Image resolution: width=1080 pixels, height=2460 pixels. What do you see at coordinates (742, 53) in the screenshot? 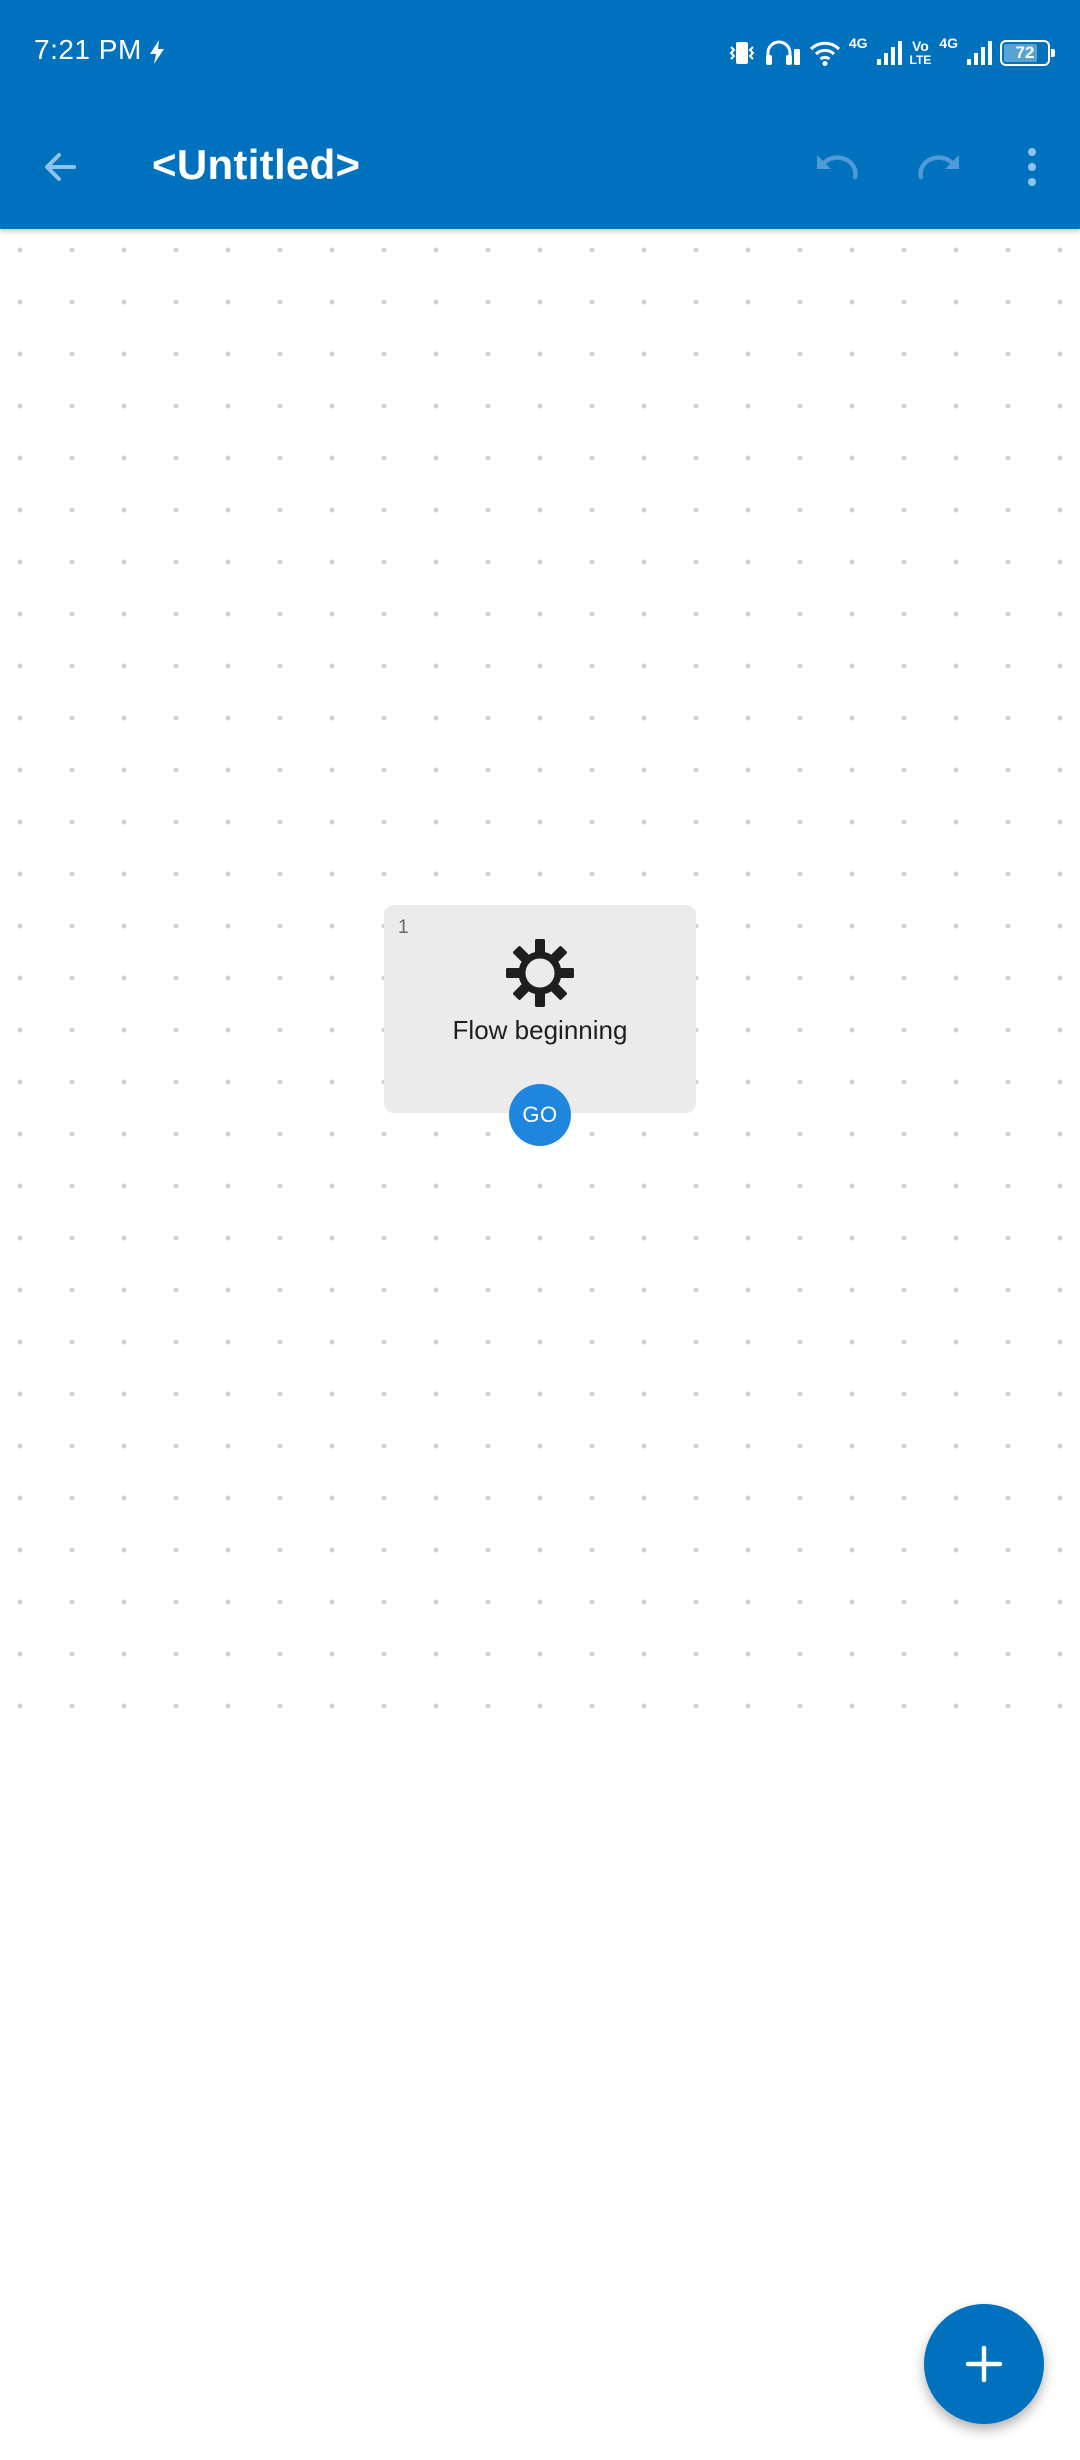
I see `vibrate-icon` at bounding box center [742, 53].